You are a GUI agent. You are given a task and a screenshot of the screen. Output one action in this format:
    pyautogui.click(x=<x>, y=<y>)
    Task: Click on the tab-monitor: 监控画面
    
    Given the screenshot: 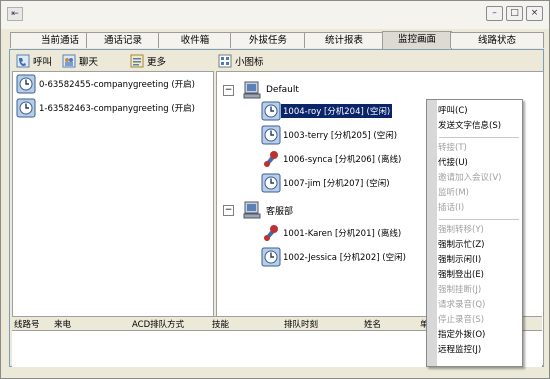 What is the action you would take?
    pyautogui.click(x=417, y=40)
    